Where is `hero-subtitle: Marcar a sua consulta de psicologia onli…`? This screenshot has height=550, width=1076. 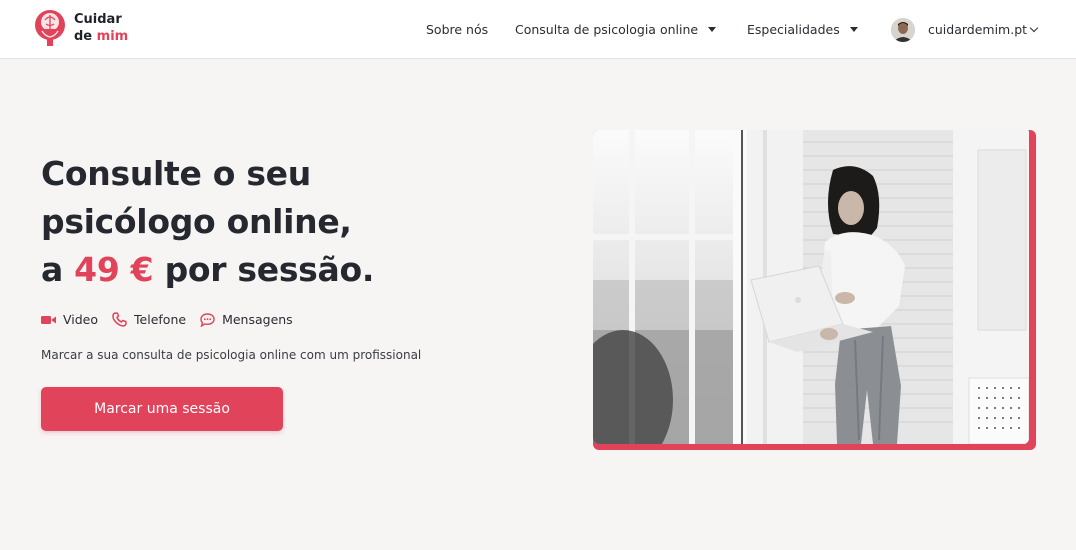 hero-subtitle: Marcar a sua consulta de psicologia onli… is located at coordinates (231, 355).